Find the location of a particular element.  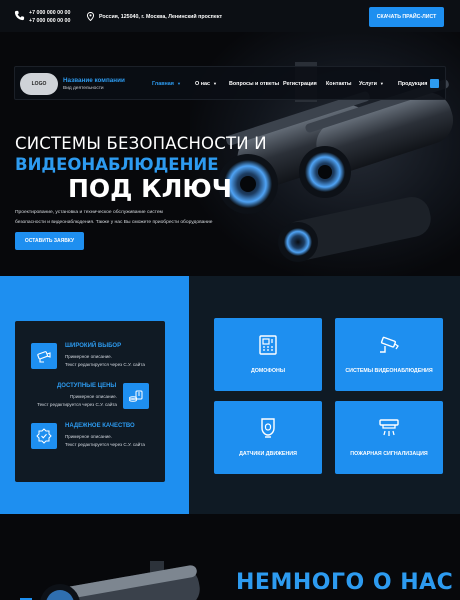

nav-more-icon is located at coordinates (434, 83).